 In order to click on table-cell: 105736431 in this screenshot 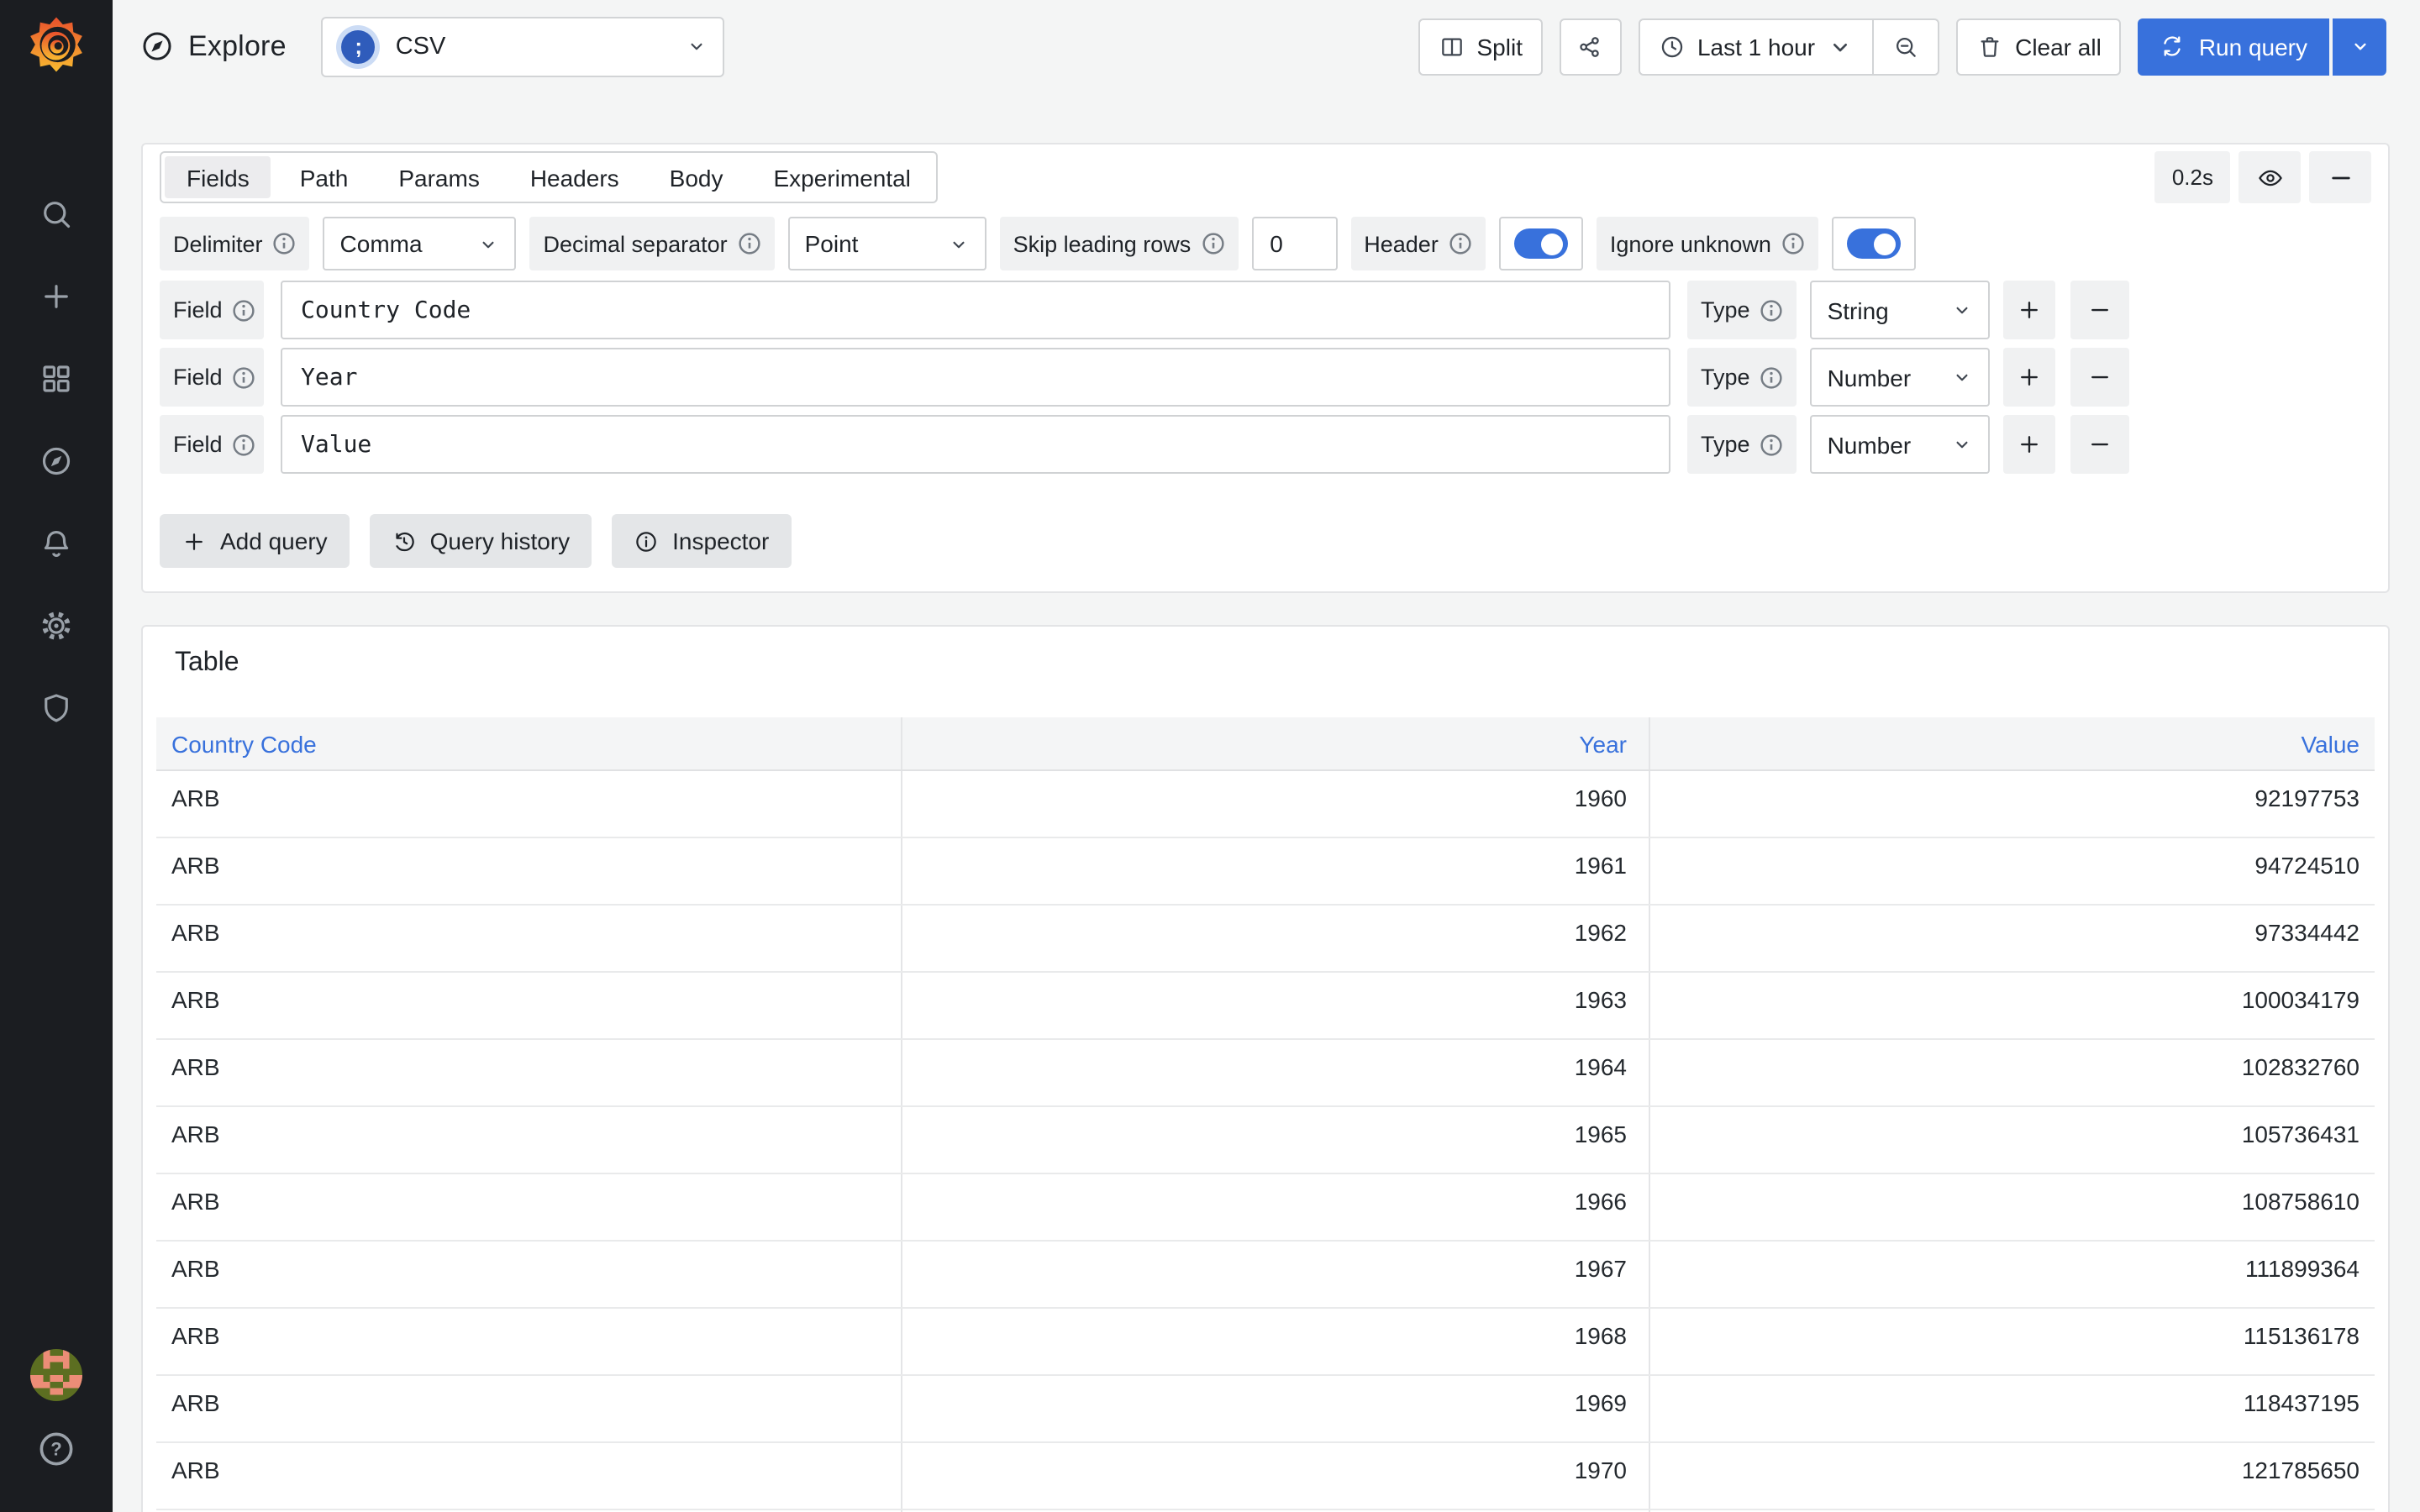, I will do `click(2300, 1134)`.